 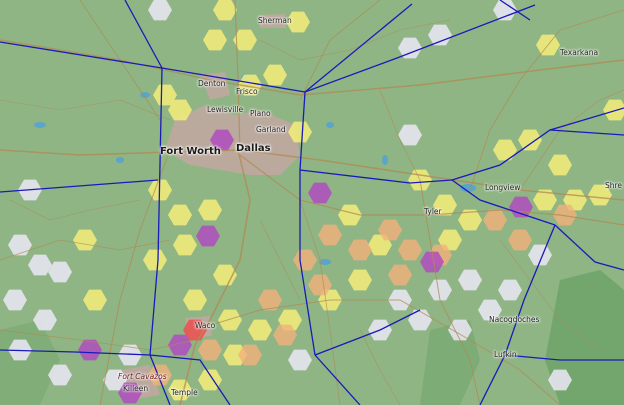 I want to click on city-label-dallas: Dallas, so click(x=253, y=148).